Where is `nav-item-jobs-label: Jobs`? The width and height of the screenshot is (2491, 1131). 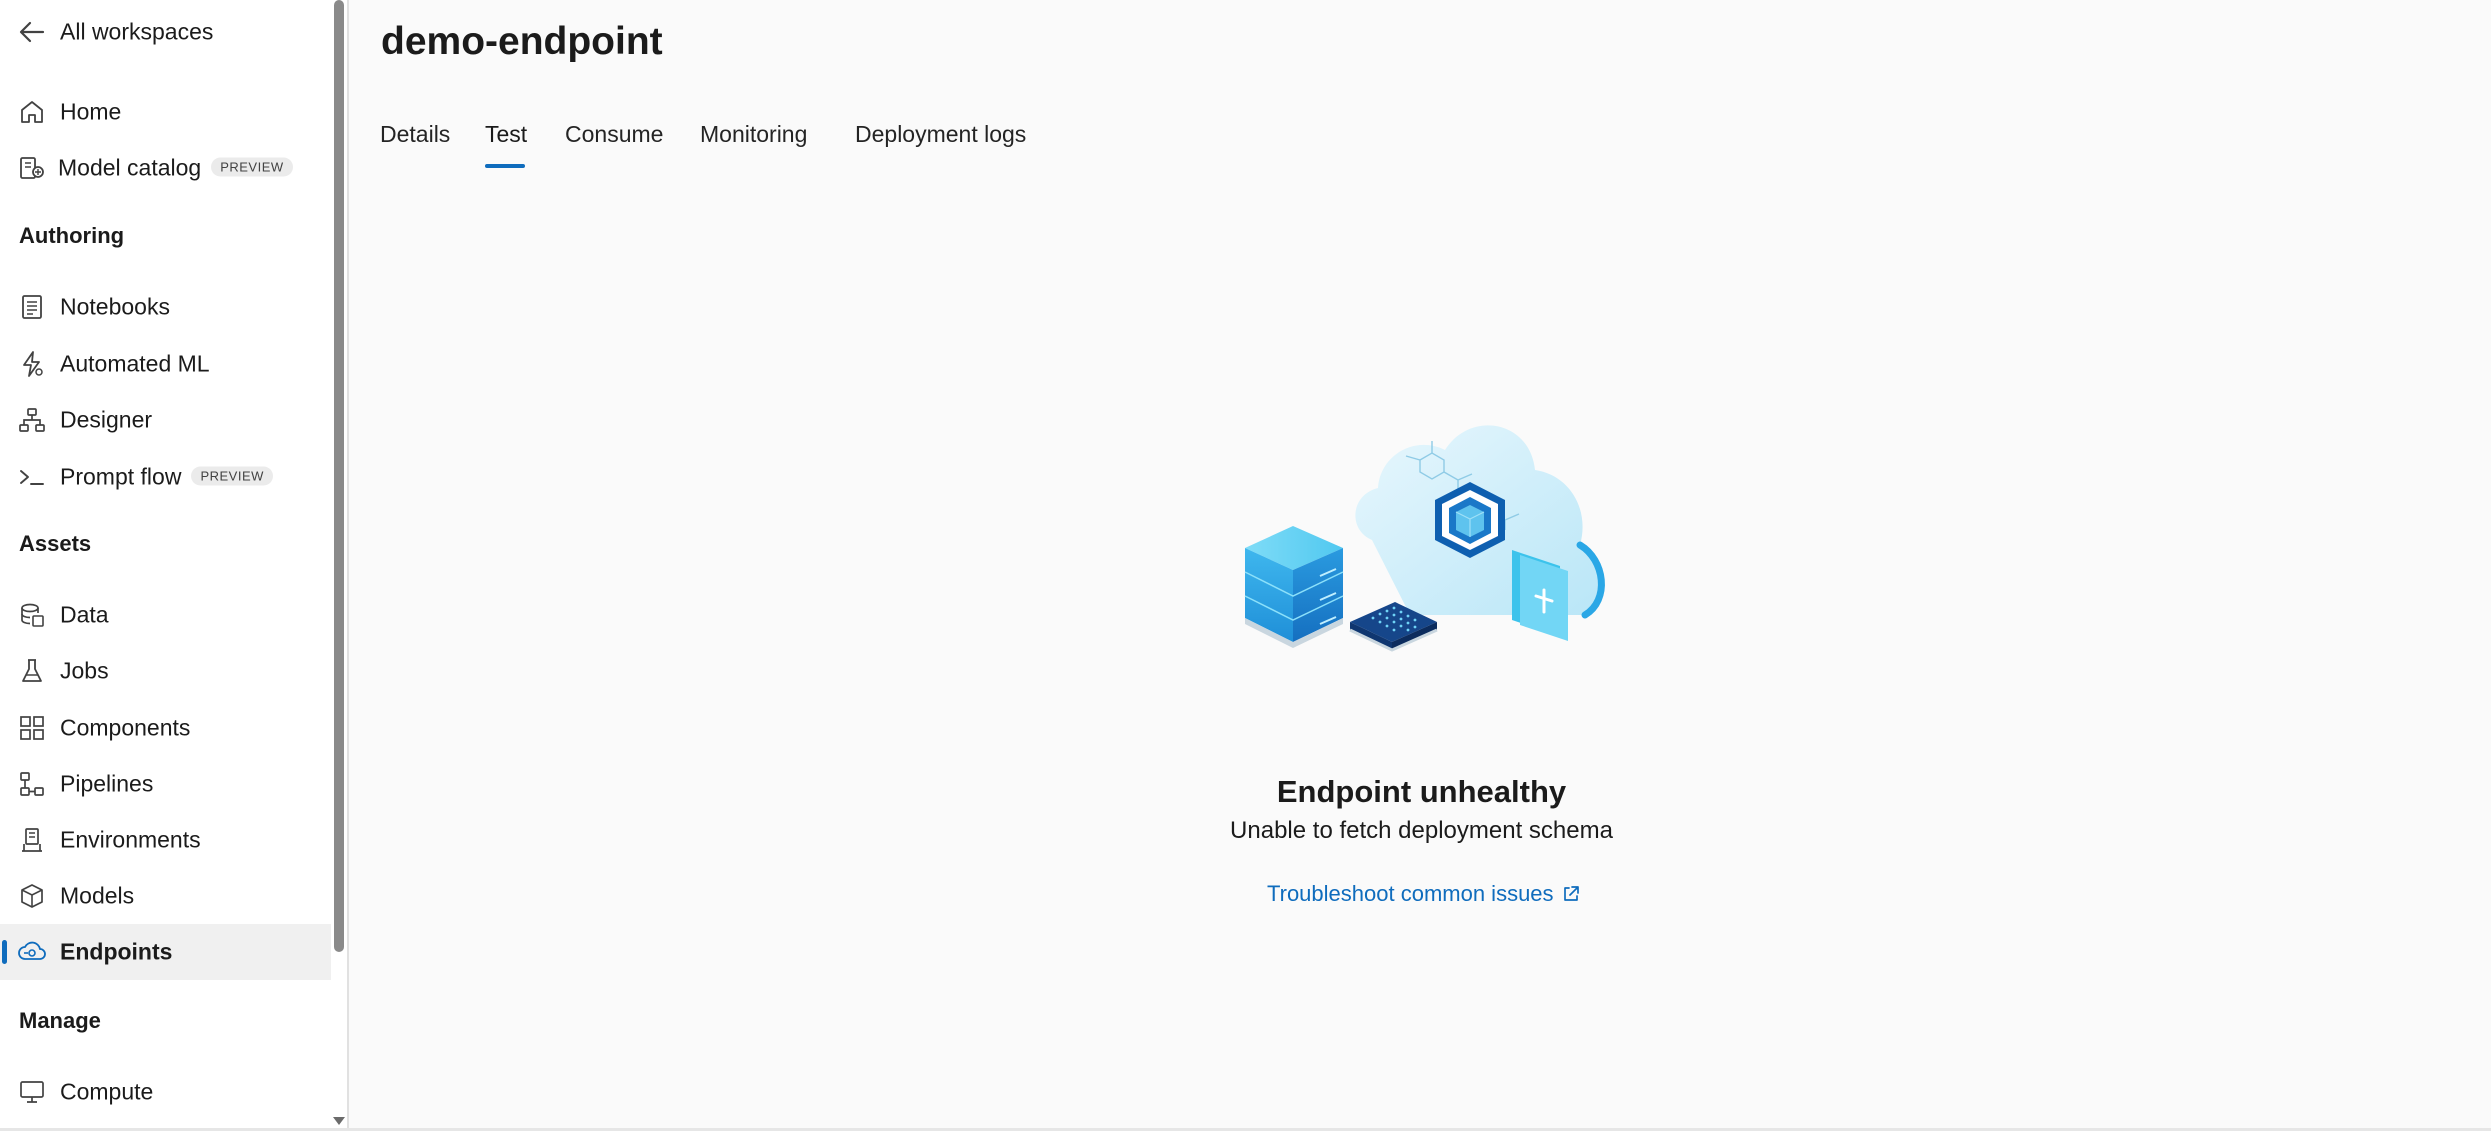 nav-item-jobs-label: Jobs is located at coordinates (84, 670).